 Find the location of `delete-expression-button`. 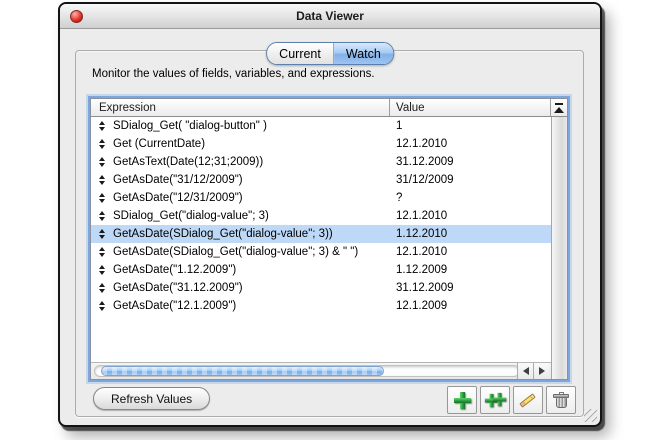

delete-expression-button is located at coordinates (561, 400).